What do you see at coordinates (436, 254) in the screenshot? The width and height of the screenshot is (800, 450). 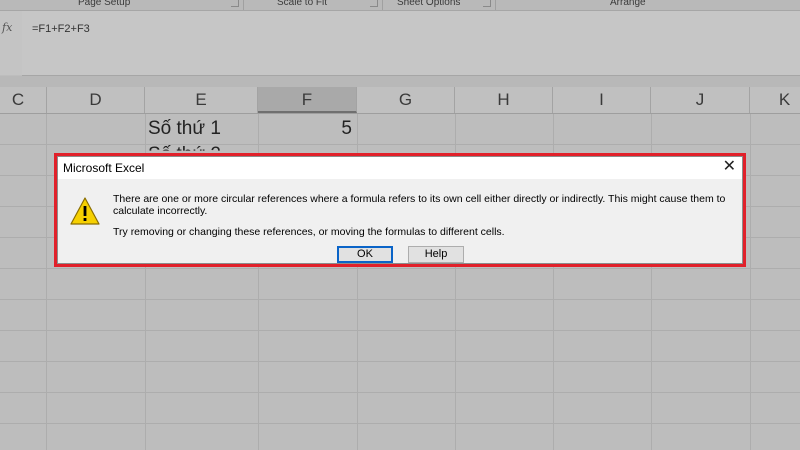 I see `help-button: Help` at bounding box center [436, 254].